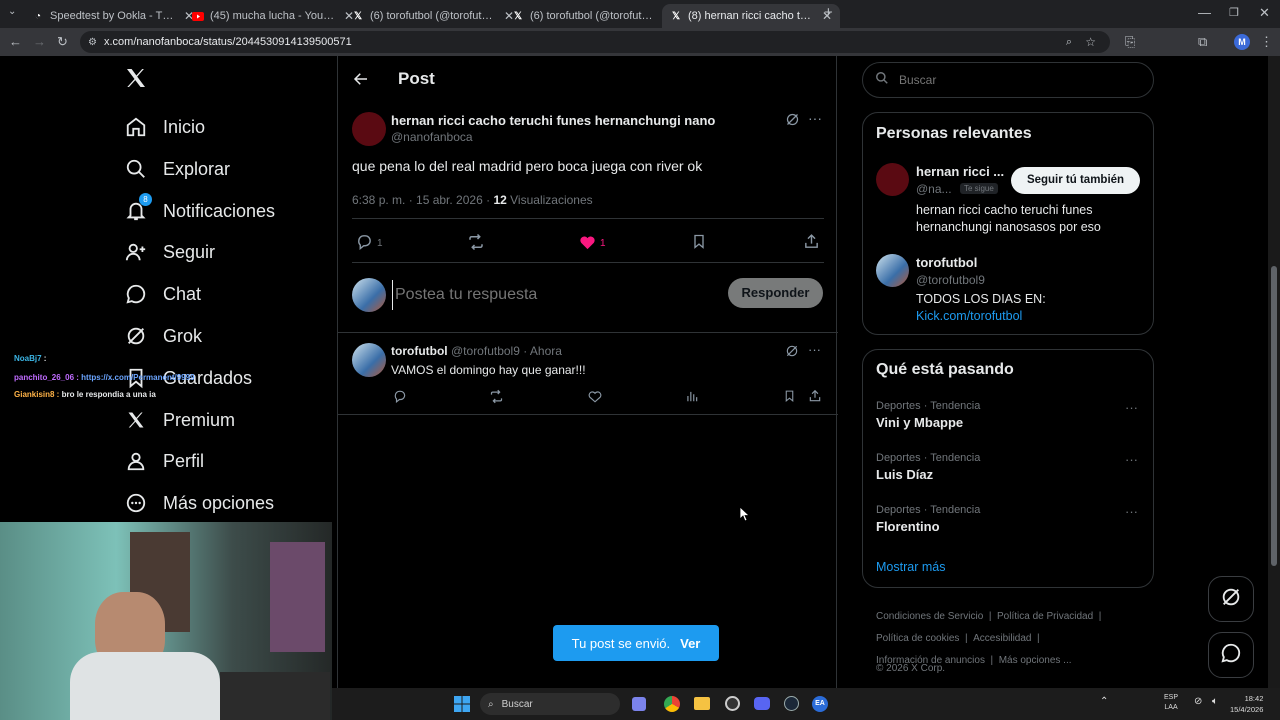 The width and height of the screenshot is (1280, 720). I want to click on browser-tab-3: 𝕏 (6) torofutbol (@torofutbol9) / ✕, so click(593, 16).